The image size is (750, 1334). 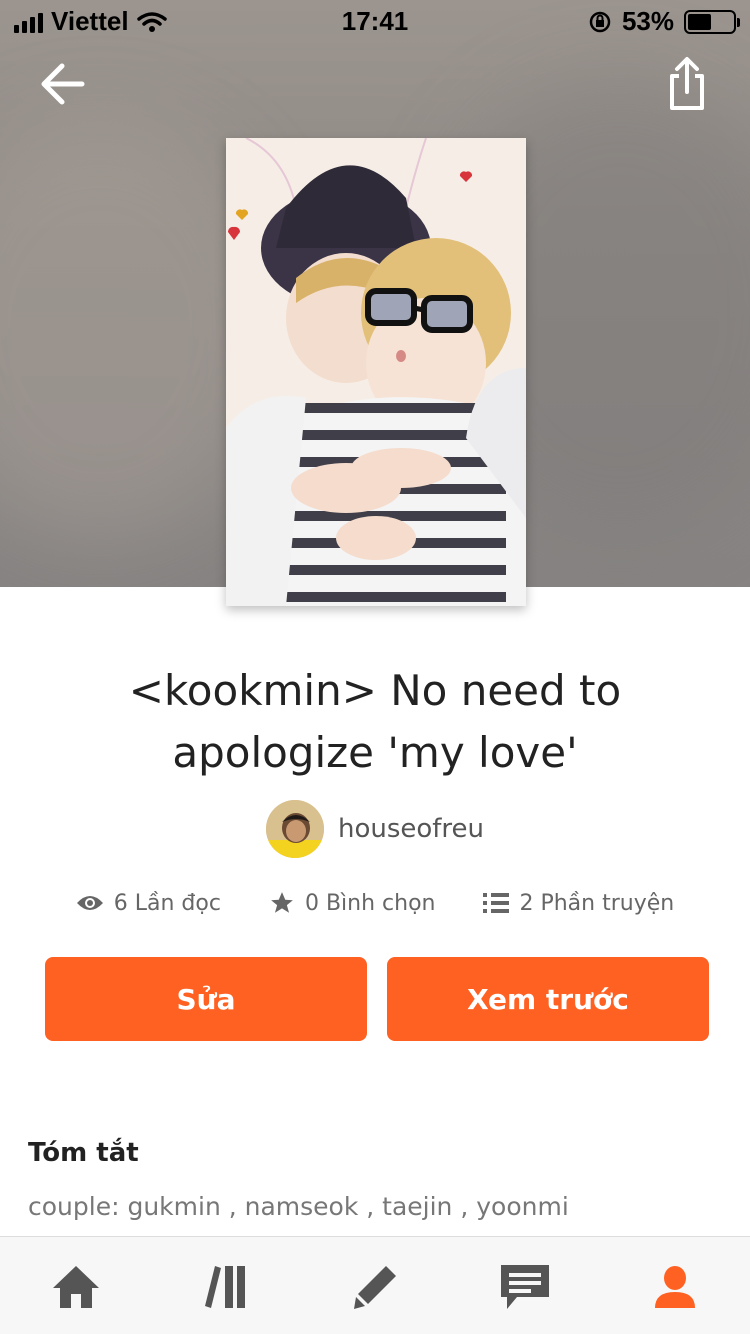 I want to click on home-icon, so click(x=76, y=1287).